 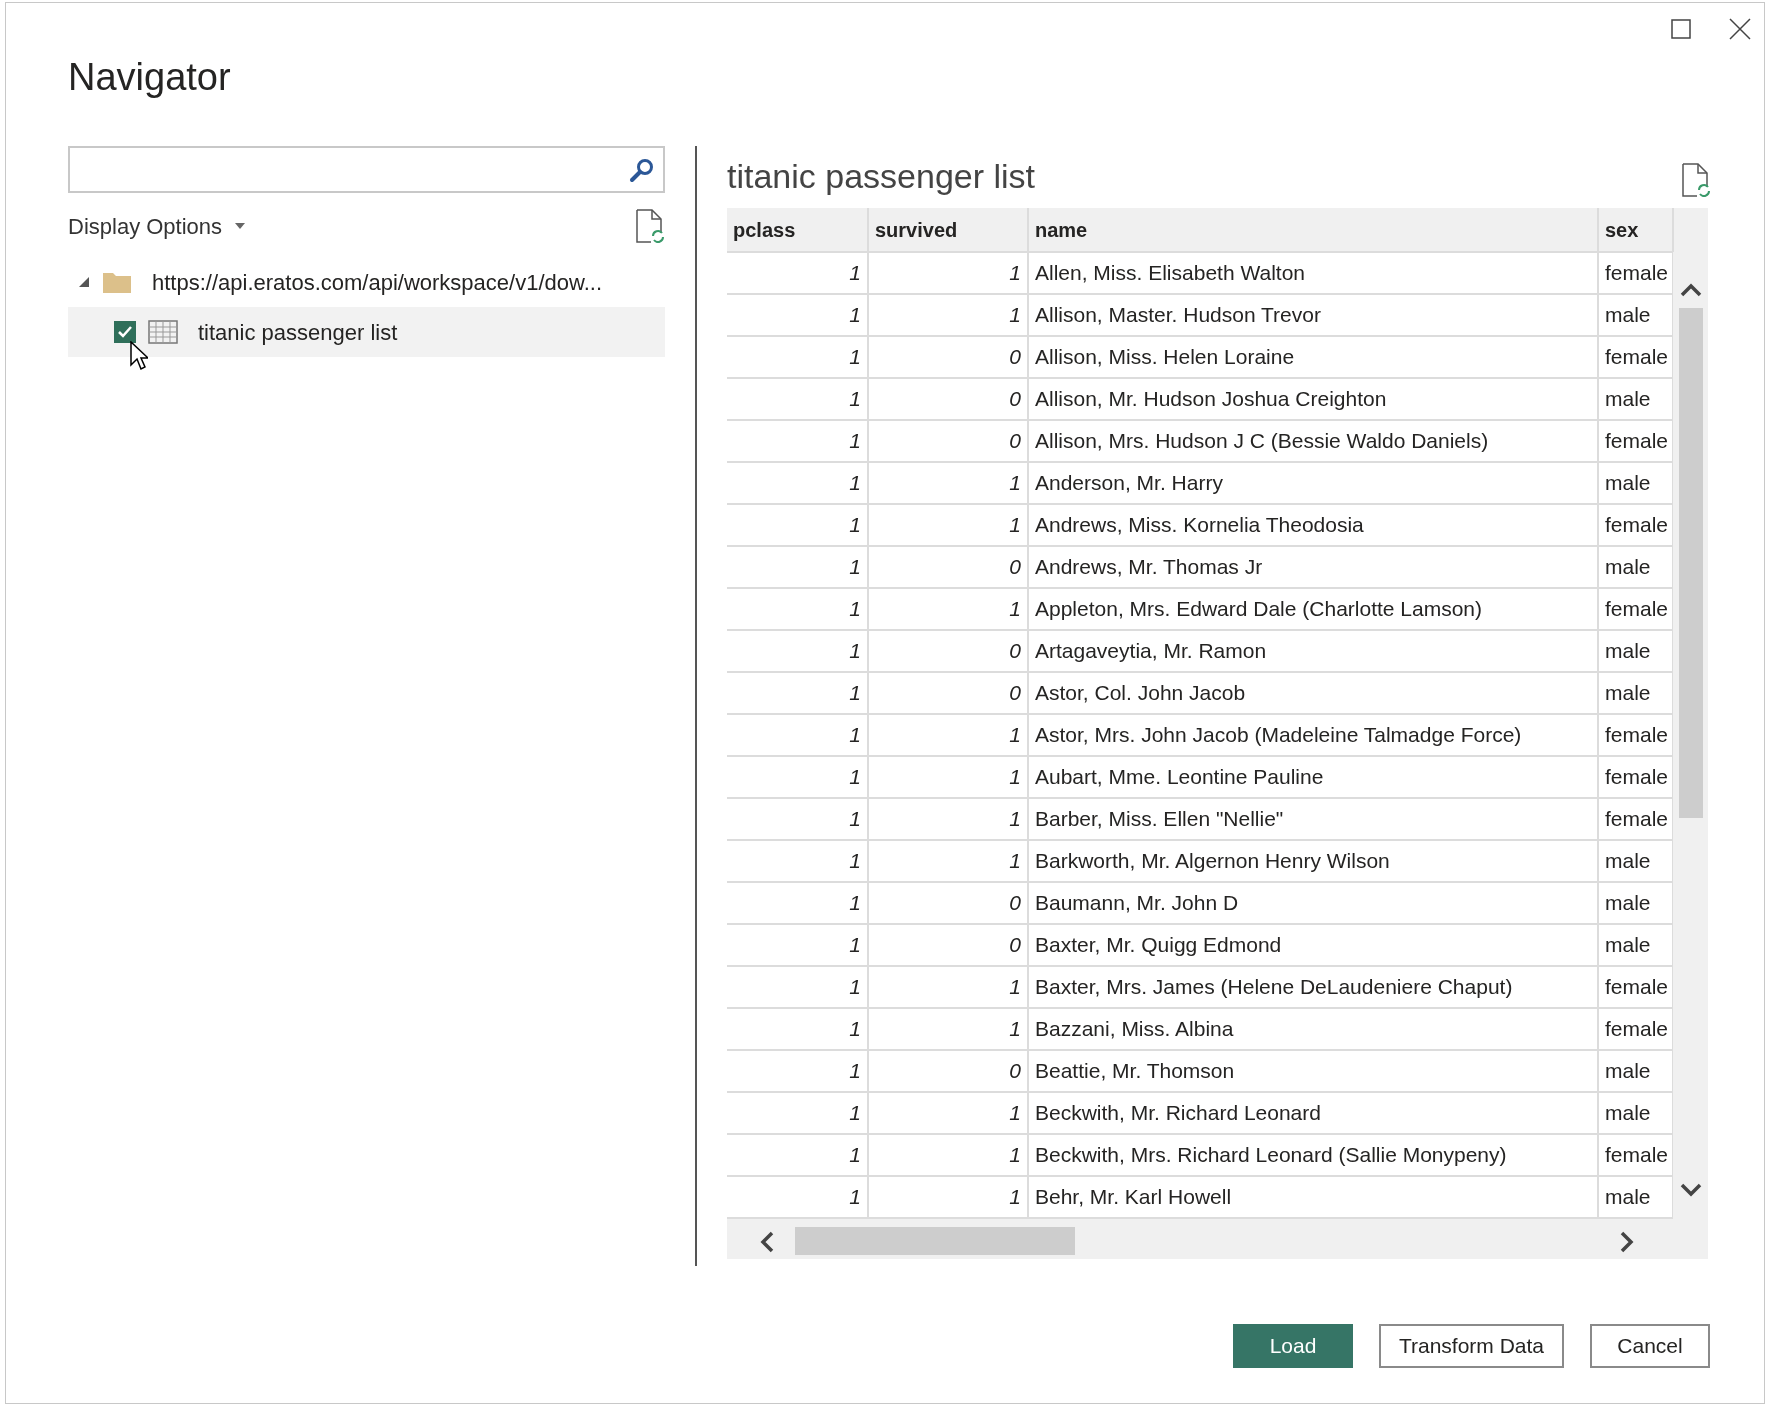 What do you see at coordinates (1293, 1346) in the screenshot?
I see `dialog-button: Load` at bounding box center [1293, 1346].